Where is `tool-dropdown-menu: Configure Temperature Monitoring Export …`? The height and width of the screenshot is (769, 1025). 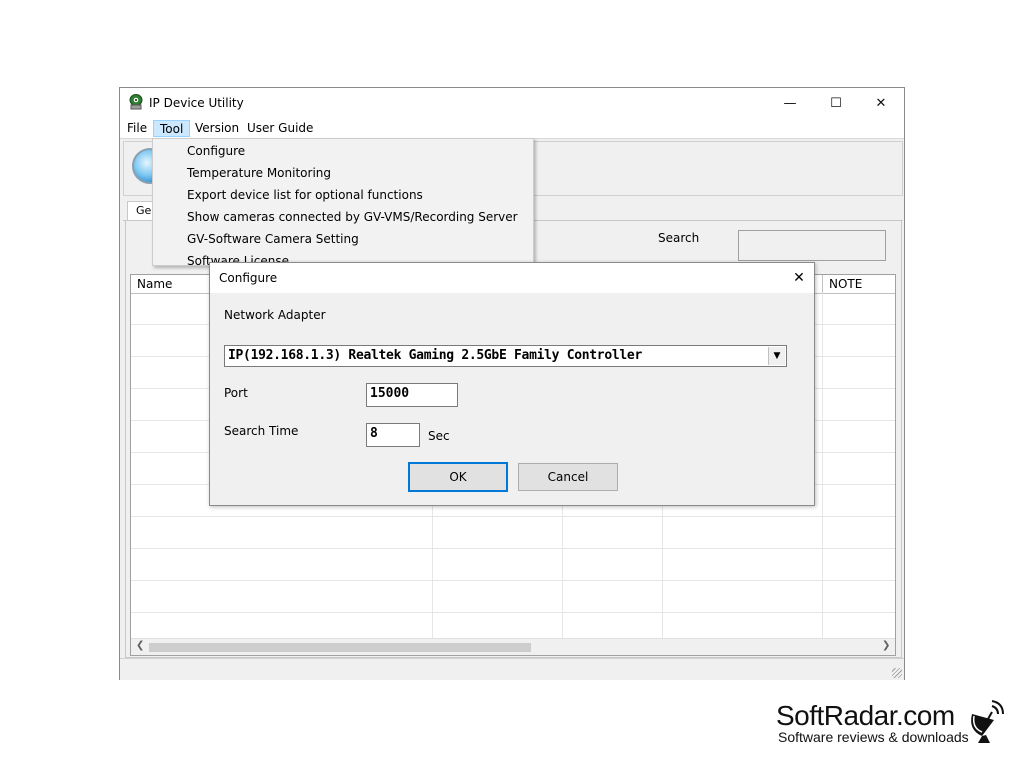
tool-dropdown-menu: Configure Temperature Monitoring Export … is located at coordinates (343, 202).